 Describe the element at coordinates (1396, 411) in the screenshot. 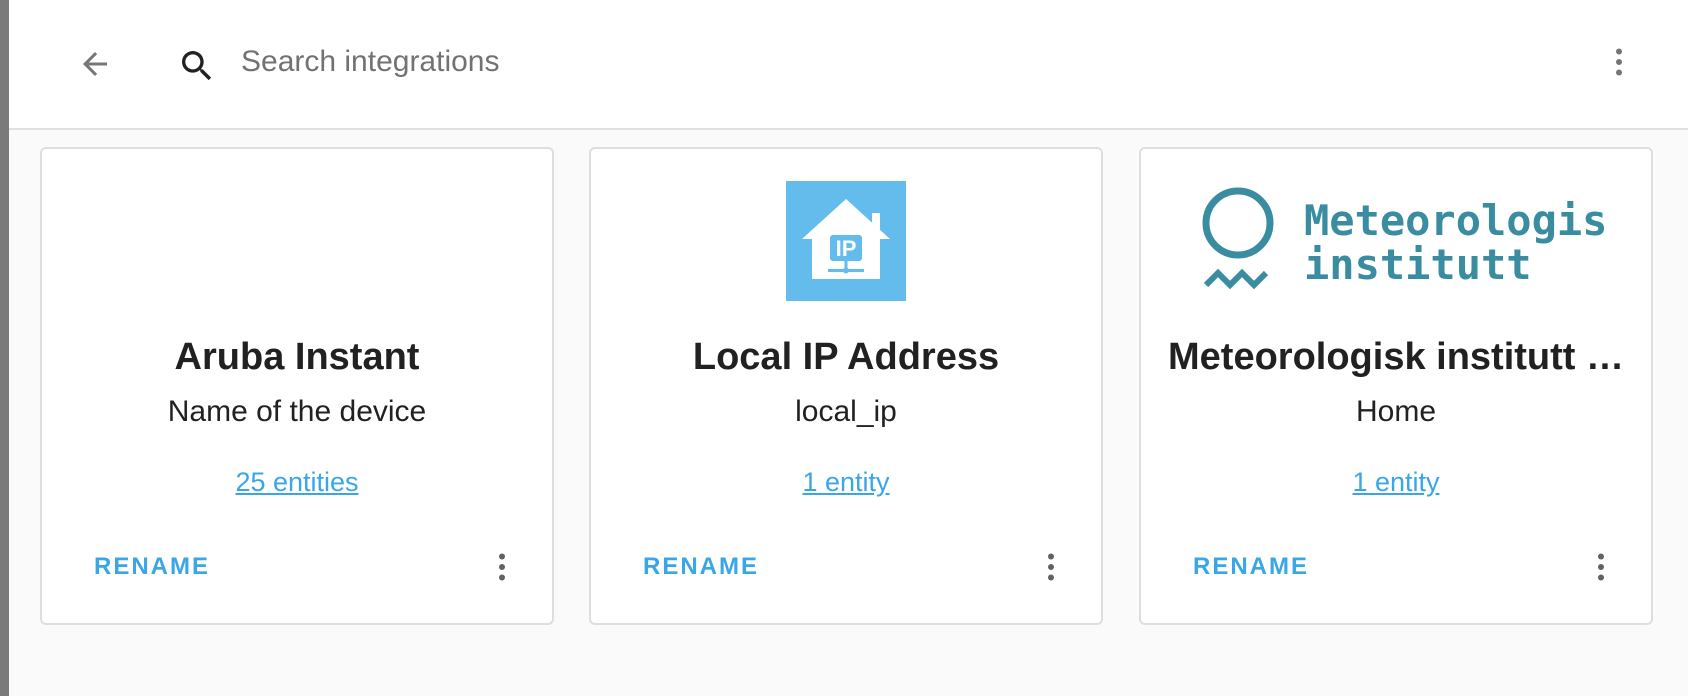

I see `card-subtitle: Home` at that location.